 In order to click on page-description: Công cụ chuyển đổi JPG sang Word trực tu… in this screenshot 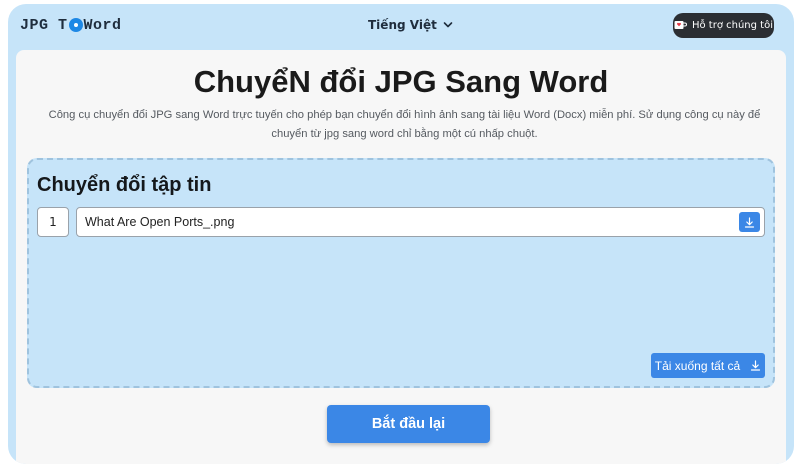, I will do `click(404, 124)`.